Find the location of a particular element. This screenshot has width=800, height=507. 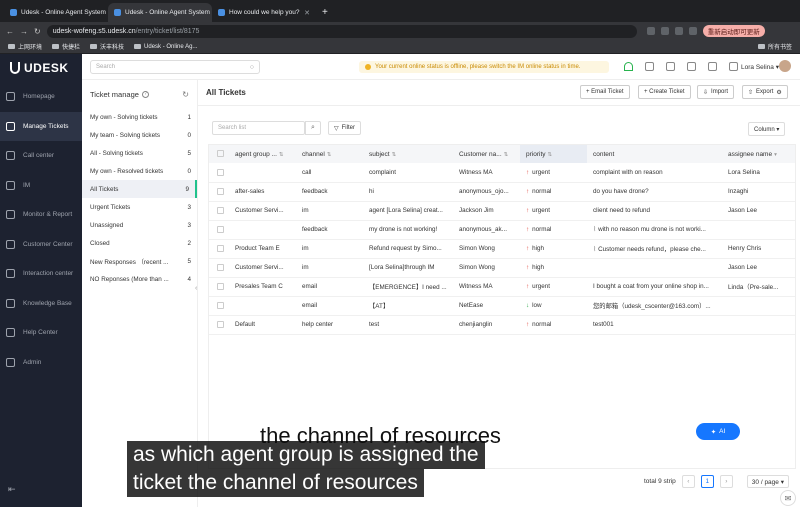

sidebar-item-call-center: Call center is located at coordinates (41, 156).